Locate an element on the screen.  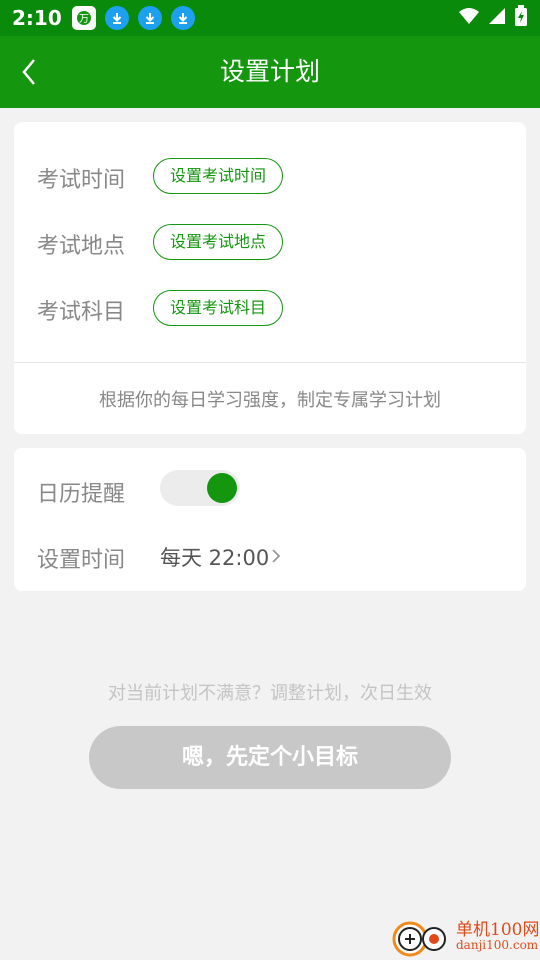
reminder-card: 日历提醒 设置时间 每天 22:00 is located at coordinates (270, 519).